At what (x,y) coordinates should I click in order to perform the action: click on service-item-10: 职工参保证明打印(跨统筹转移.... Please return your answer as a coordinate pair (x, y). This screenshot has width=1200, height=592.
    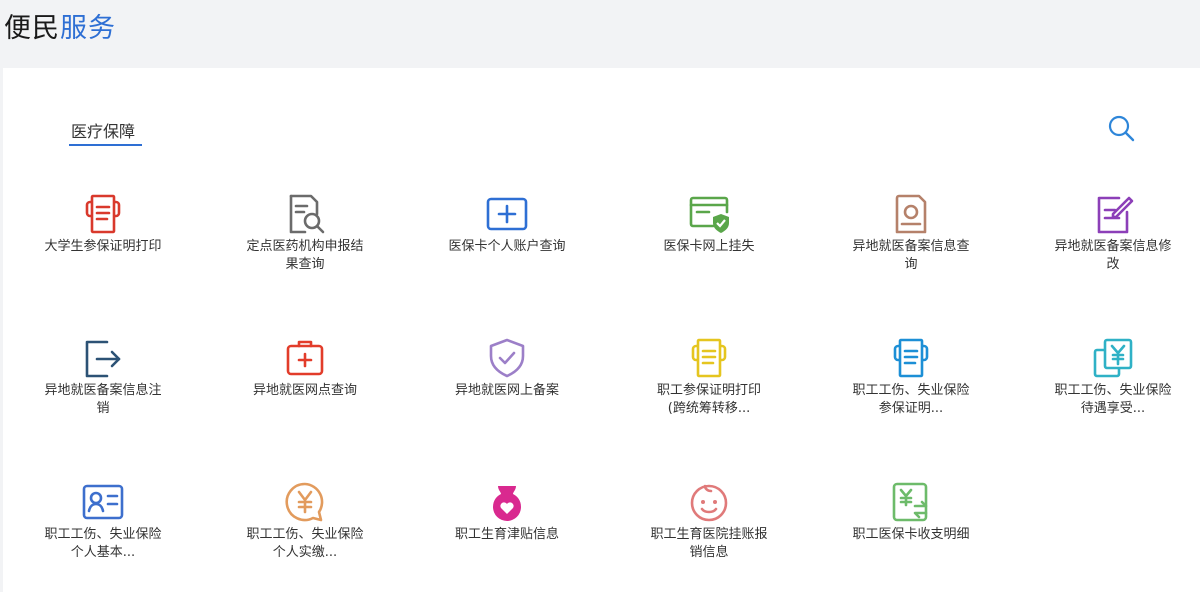
    Looking at the image, I should click on (709, 391).